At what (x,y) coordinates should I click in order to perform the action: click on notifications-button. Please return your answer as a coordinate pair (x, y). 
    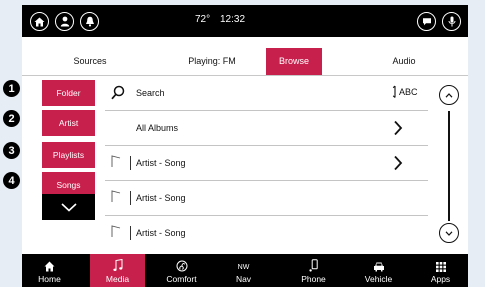
    Looking at the image, I should click on (89, 21).